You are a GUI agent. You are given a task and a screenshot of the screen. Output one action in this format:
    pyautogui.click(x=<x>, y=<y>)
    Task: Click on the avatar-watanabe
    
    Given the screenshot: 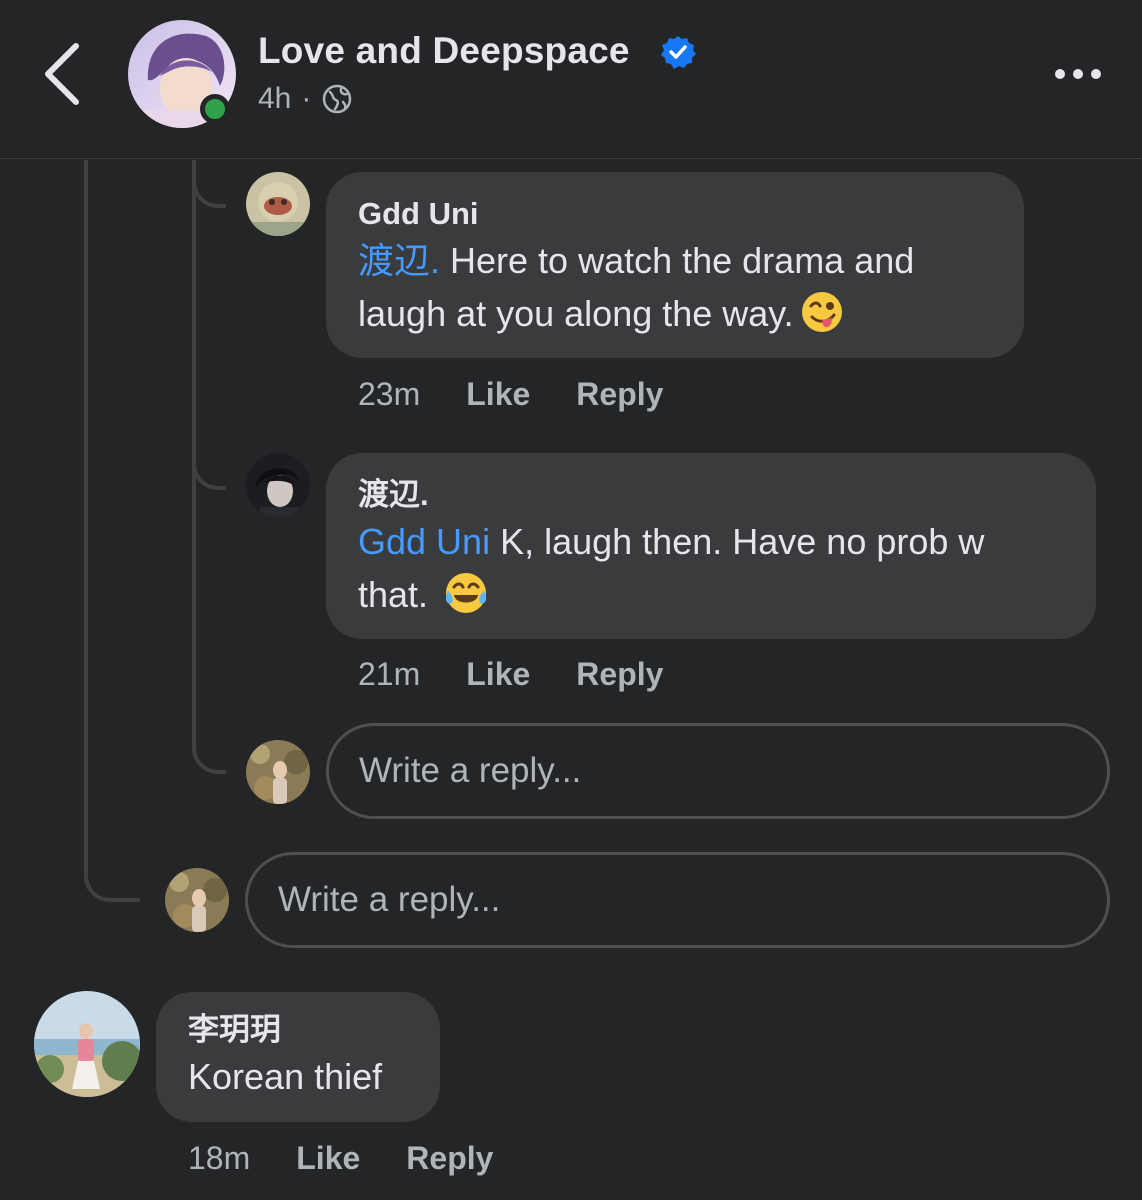 What is the action you would take?
    pyautogui.click(x=278, y=485)
    